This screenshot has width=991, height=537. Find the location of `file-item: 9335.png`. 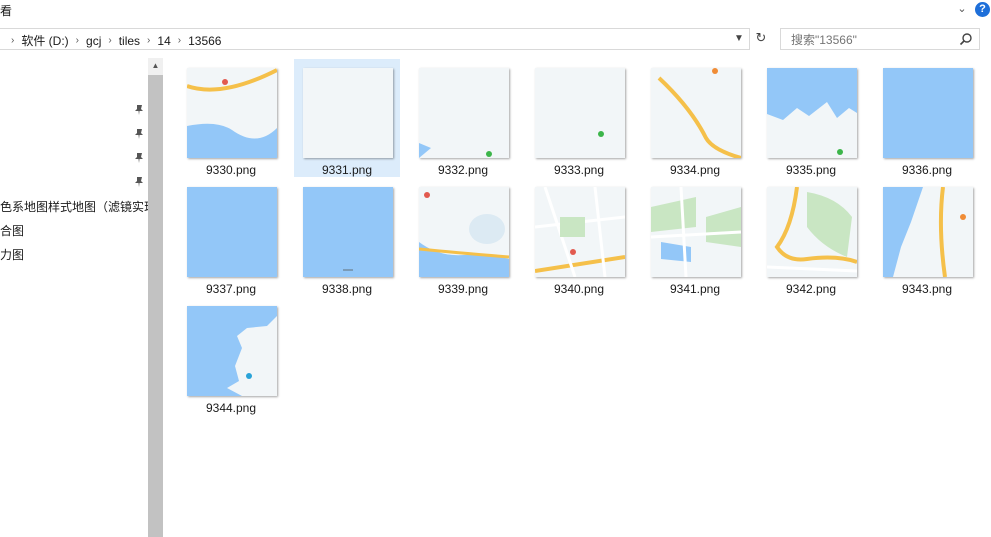

file-item: 9335.png is located at coordinates (811, 118).